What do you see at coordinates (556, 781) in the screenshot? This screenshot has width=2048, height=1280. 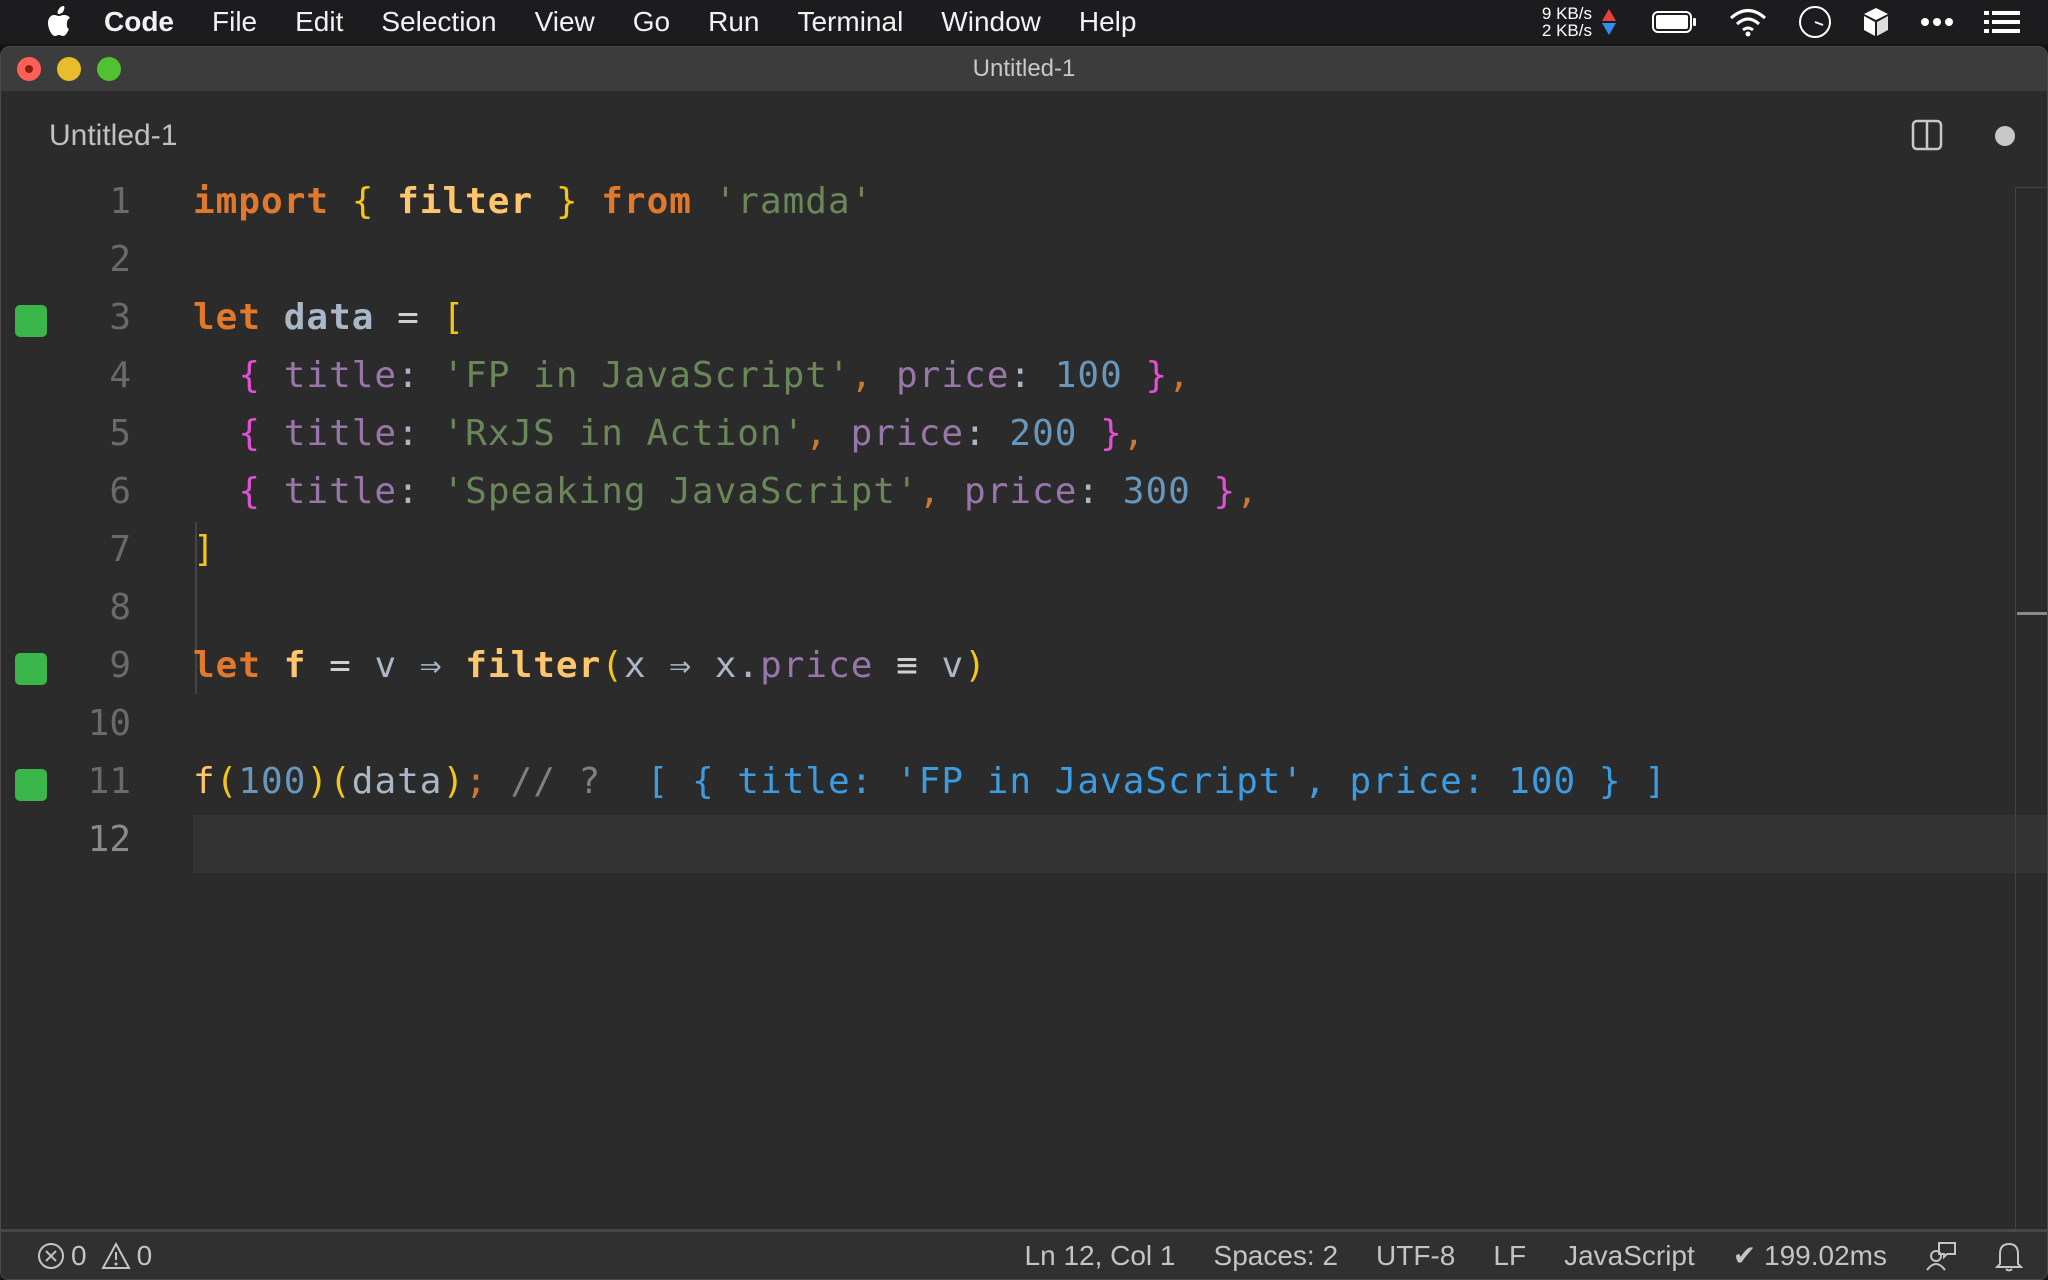 I see `token-comment: // ?` at bounding box center [556, 781].